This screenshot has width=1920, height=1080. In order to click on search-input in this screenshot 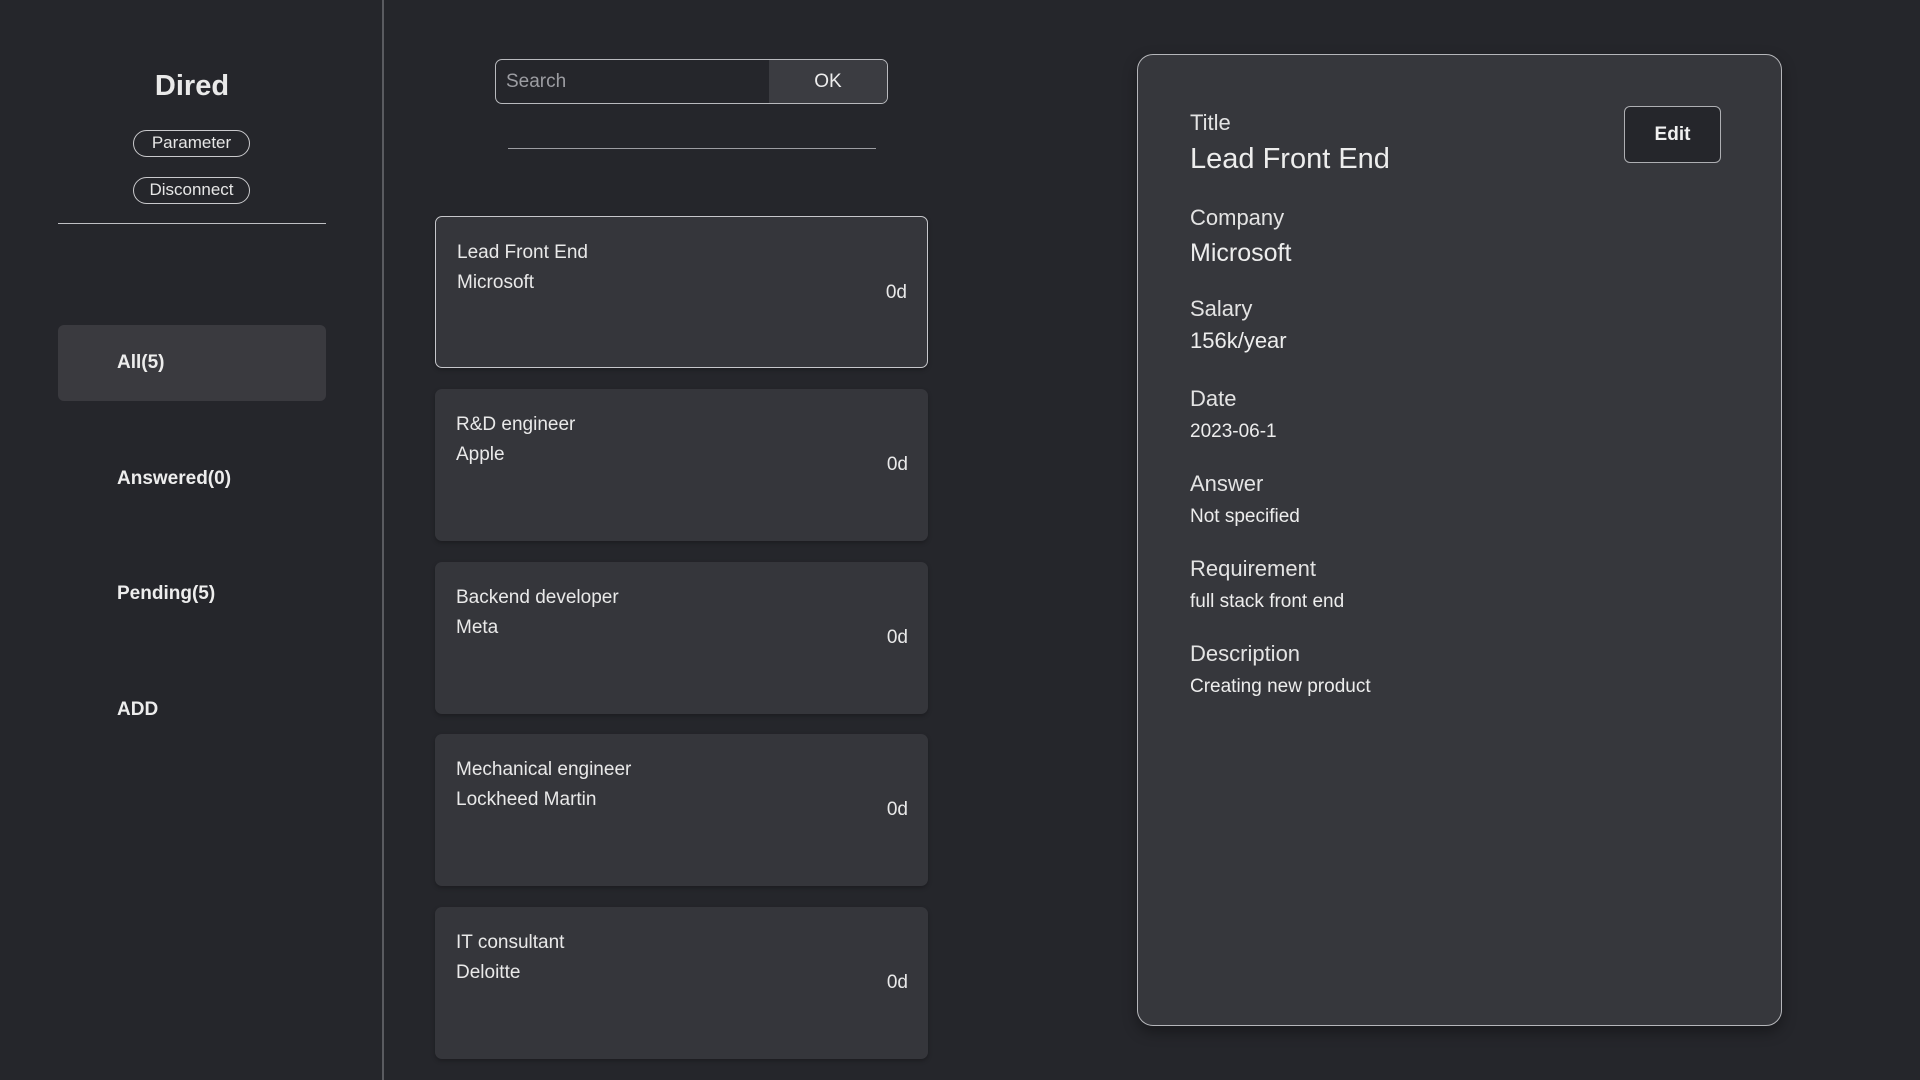, I will do `click(632, 81)`.